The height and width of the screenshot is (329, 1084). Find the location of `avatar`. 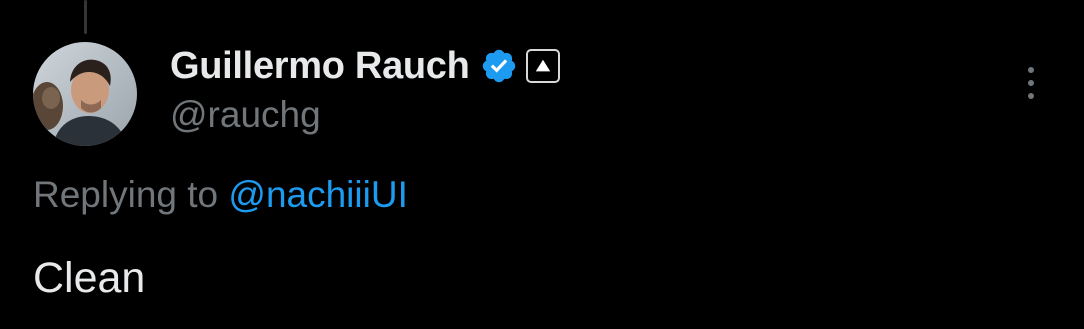

avatar is located at coordinates (85, 94).